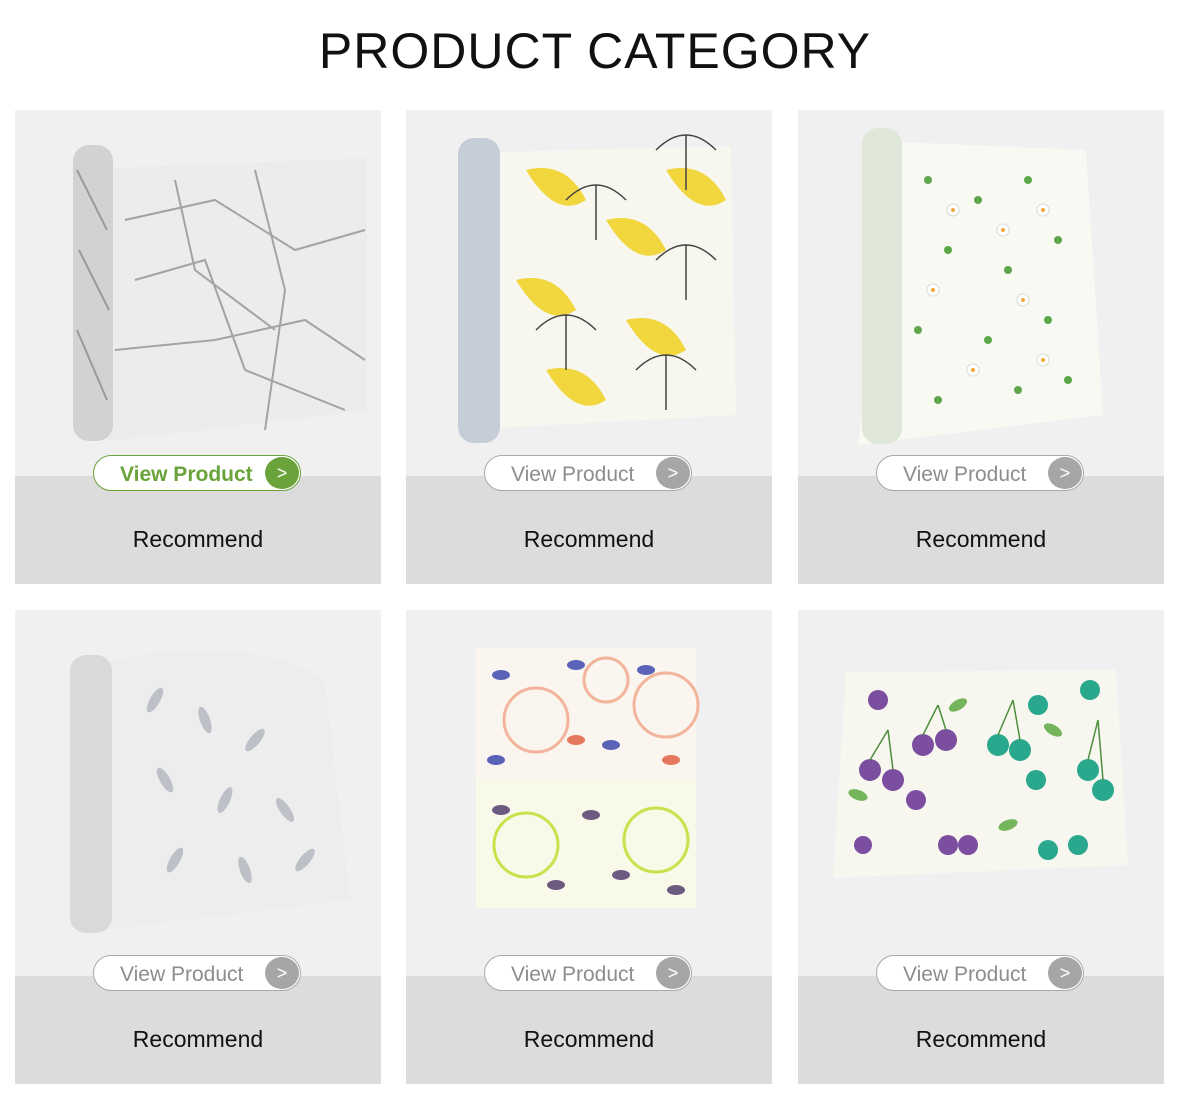  I want to click on product-card-ginkgo: View Product > Recommend, so click(589, 347).